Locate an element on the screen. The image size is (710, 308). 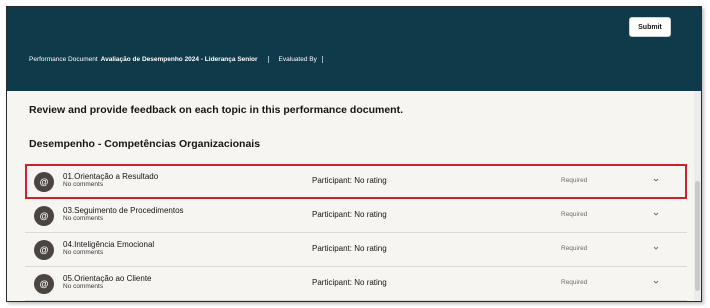
topic-title: 03.Seguimento de Procedimentos is located at coordinates (123, 210).